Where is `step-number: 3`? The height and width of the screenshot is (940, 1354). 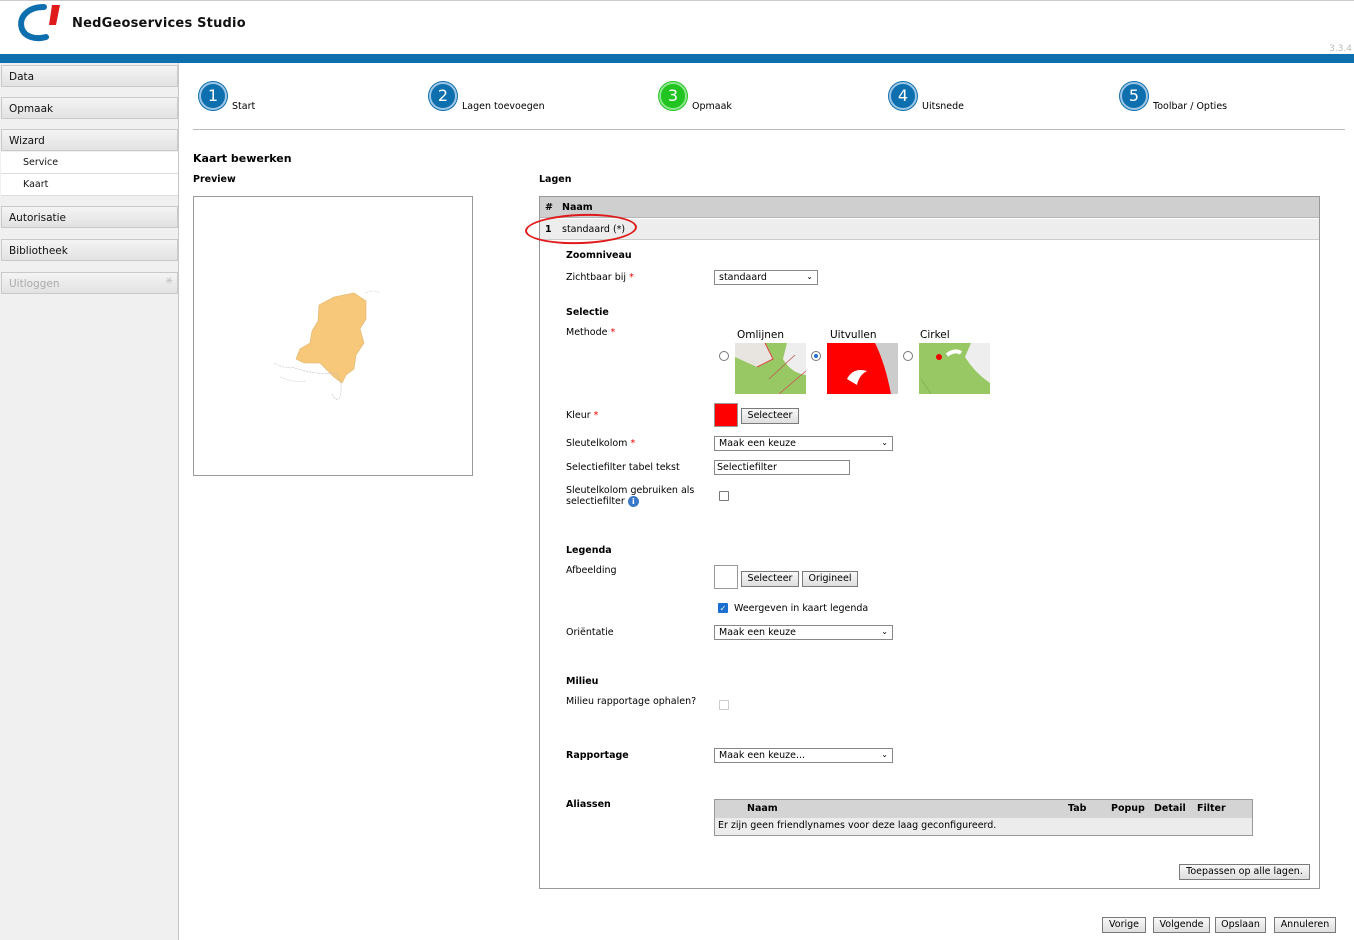
step-number: 3 is located at coordinates (673, 96).